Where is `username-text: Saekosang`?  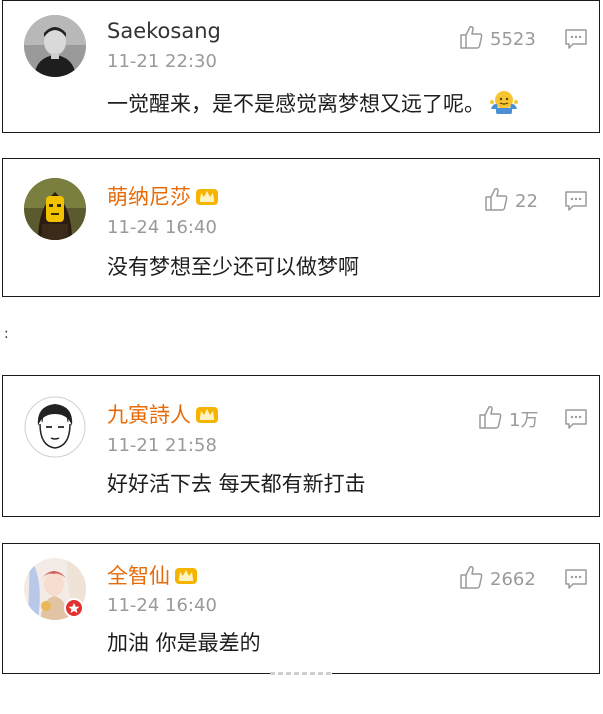
username-text: Saekosang is located at coordinates (164, 31).